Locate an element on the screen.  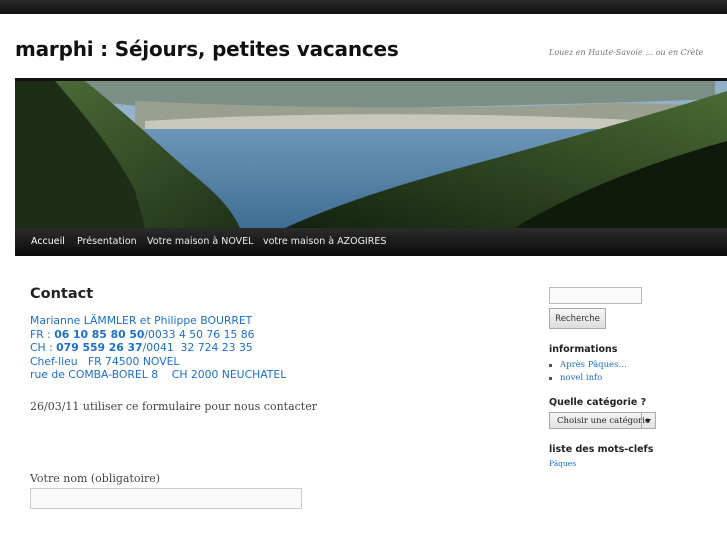
informations-list: Après Pâques… novel info is located at coordinates (588, 371).